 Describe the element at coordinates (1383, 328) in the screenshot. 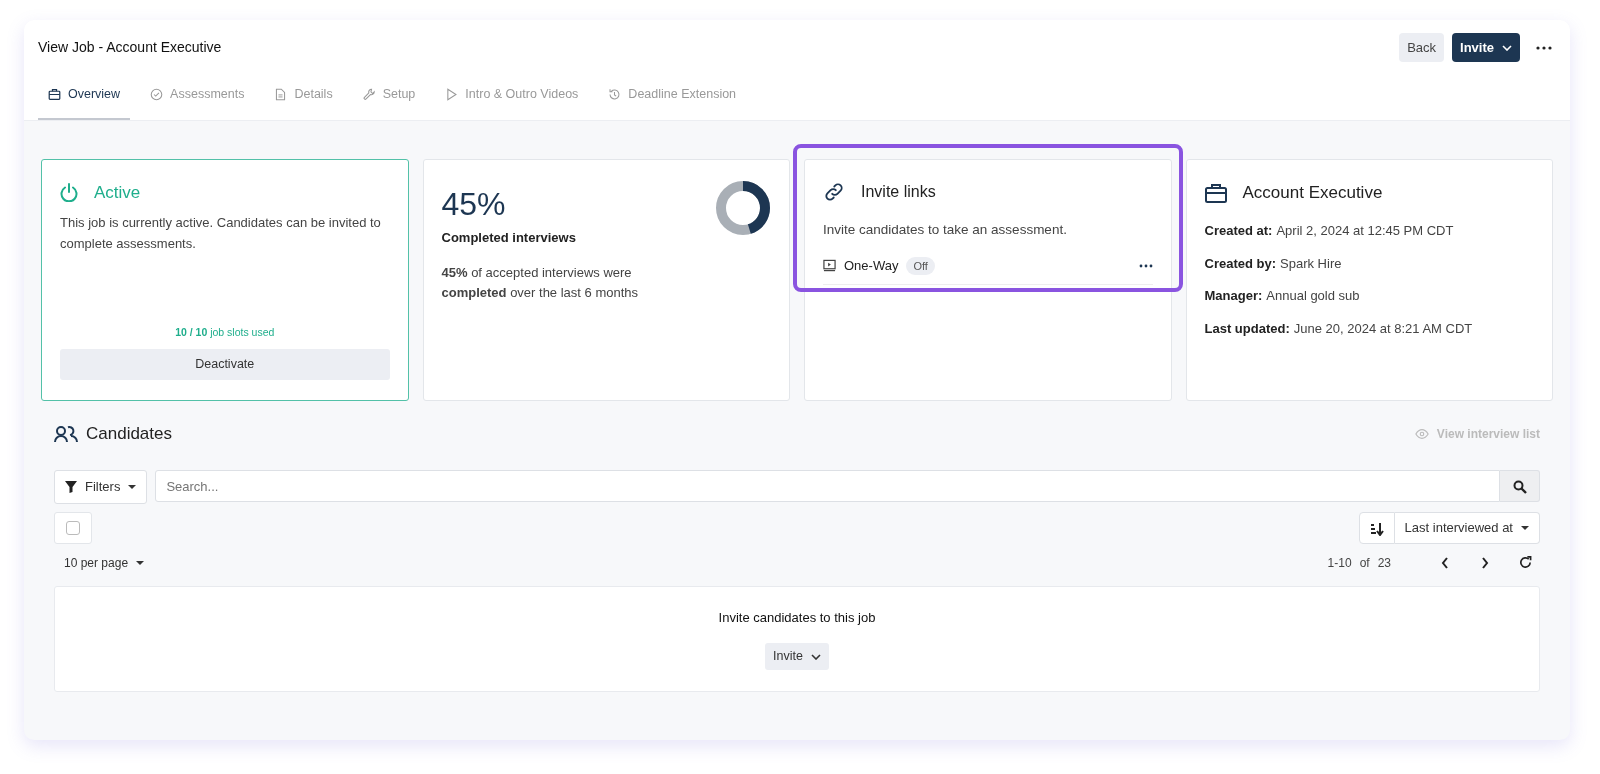

I see `field-value: June 20, 2024 at 8:21 AM CDT` at that location.